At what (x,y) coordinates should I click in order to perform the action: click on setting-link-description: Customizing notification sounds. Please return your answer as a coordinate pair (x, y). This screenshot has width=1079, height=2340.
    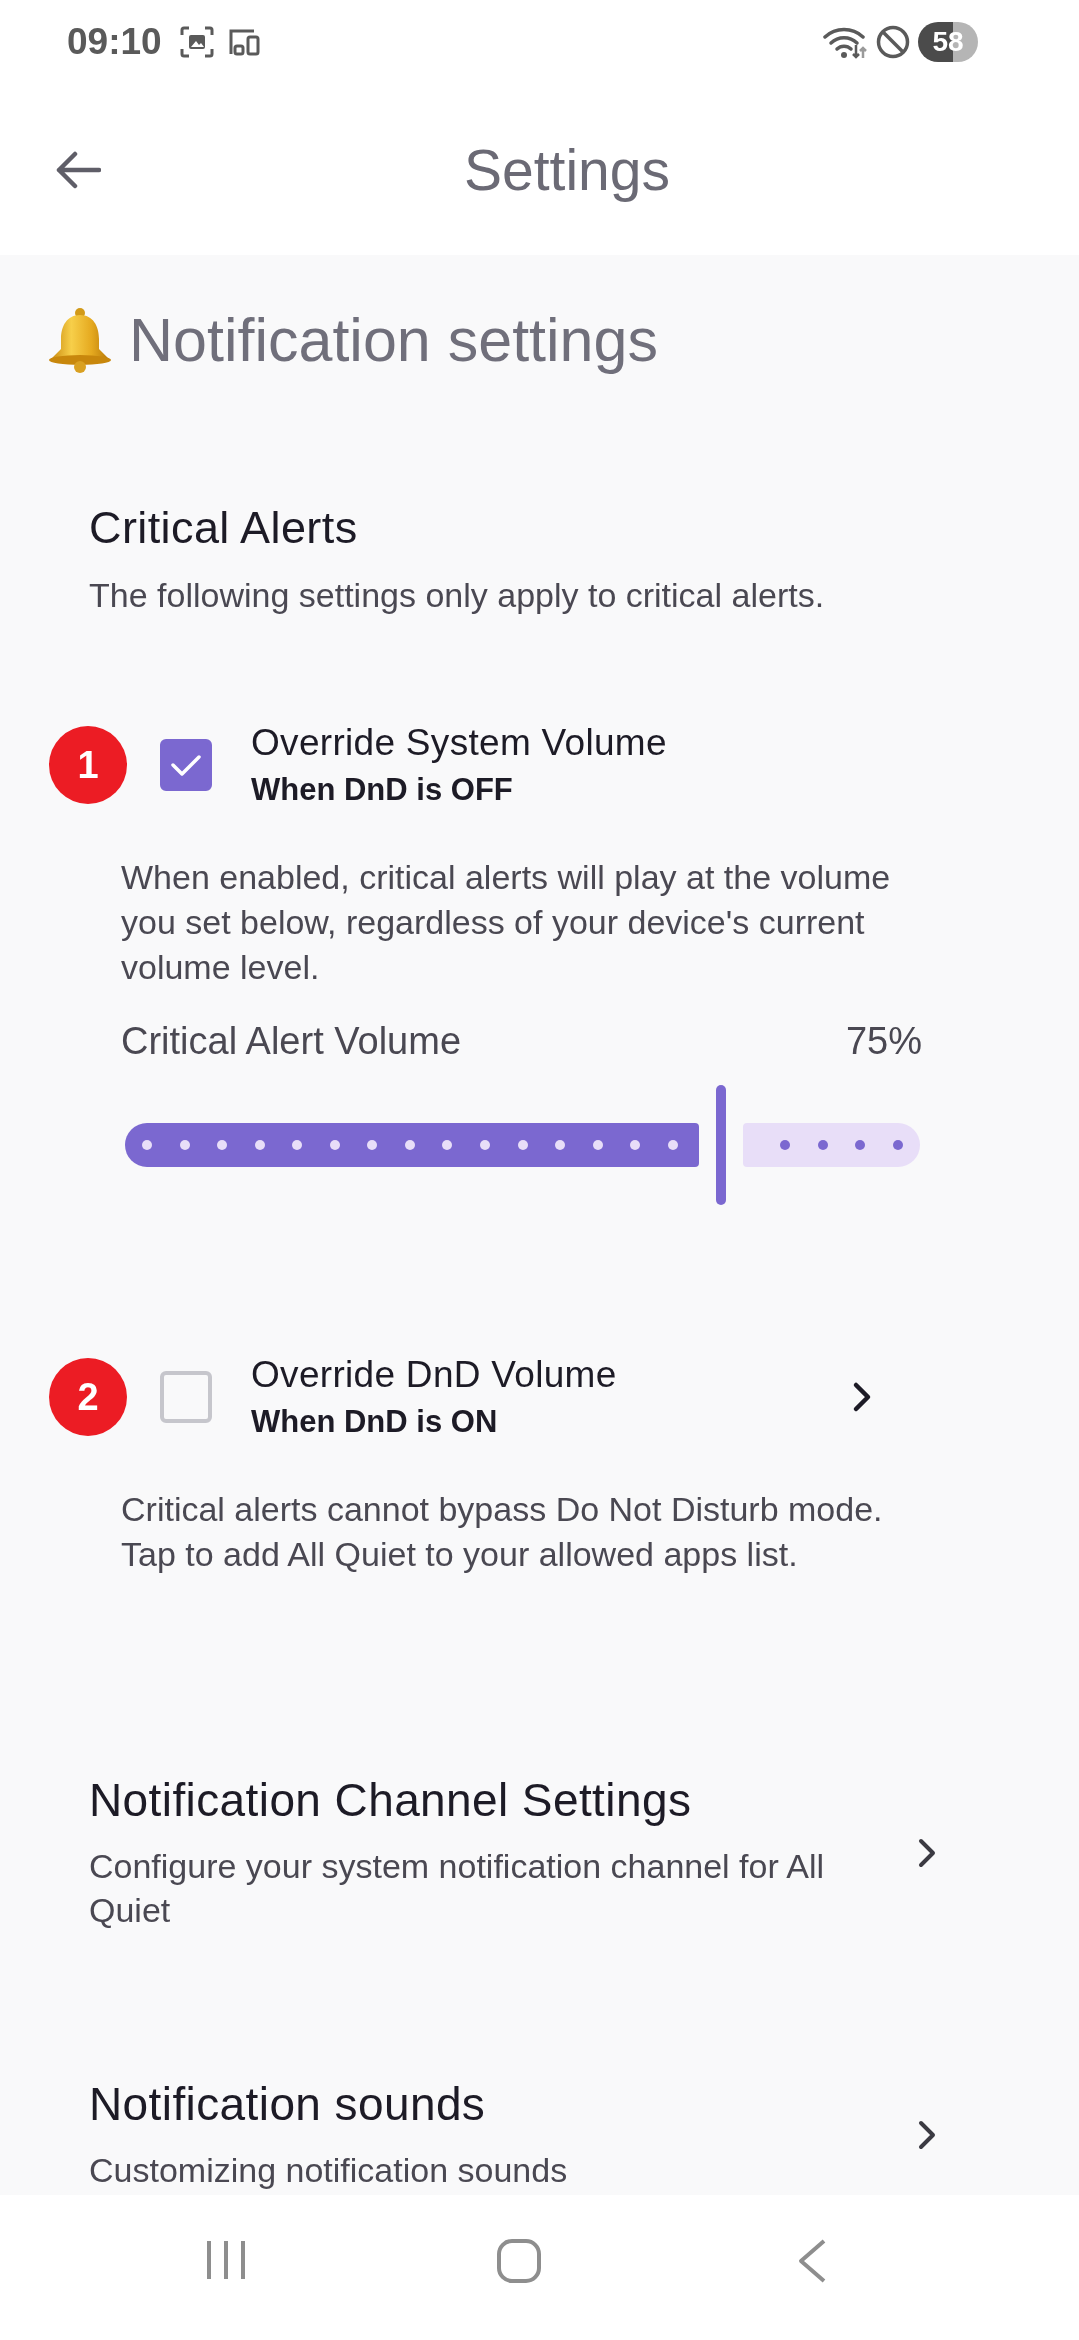
    Looking at the image, I should click on (328, 2170).